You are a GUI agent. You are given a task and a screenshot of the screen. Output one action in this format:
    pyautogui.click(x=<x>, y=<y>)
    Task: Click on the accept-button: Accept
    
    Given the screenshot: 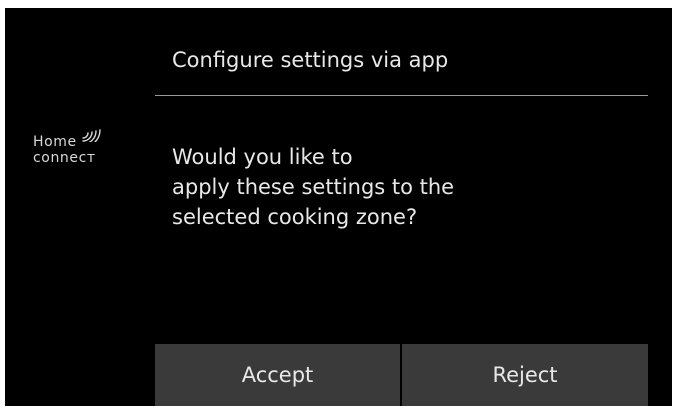 What is the action you would take?
    pyautogui.click(x=277, y=375)
    